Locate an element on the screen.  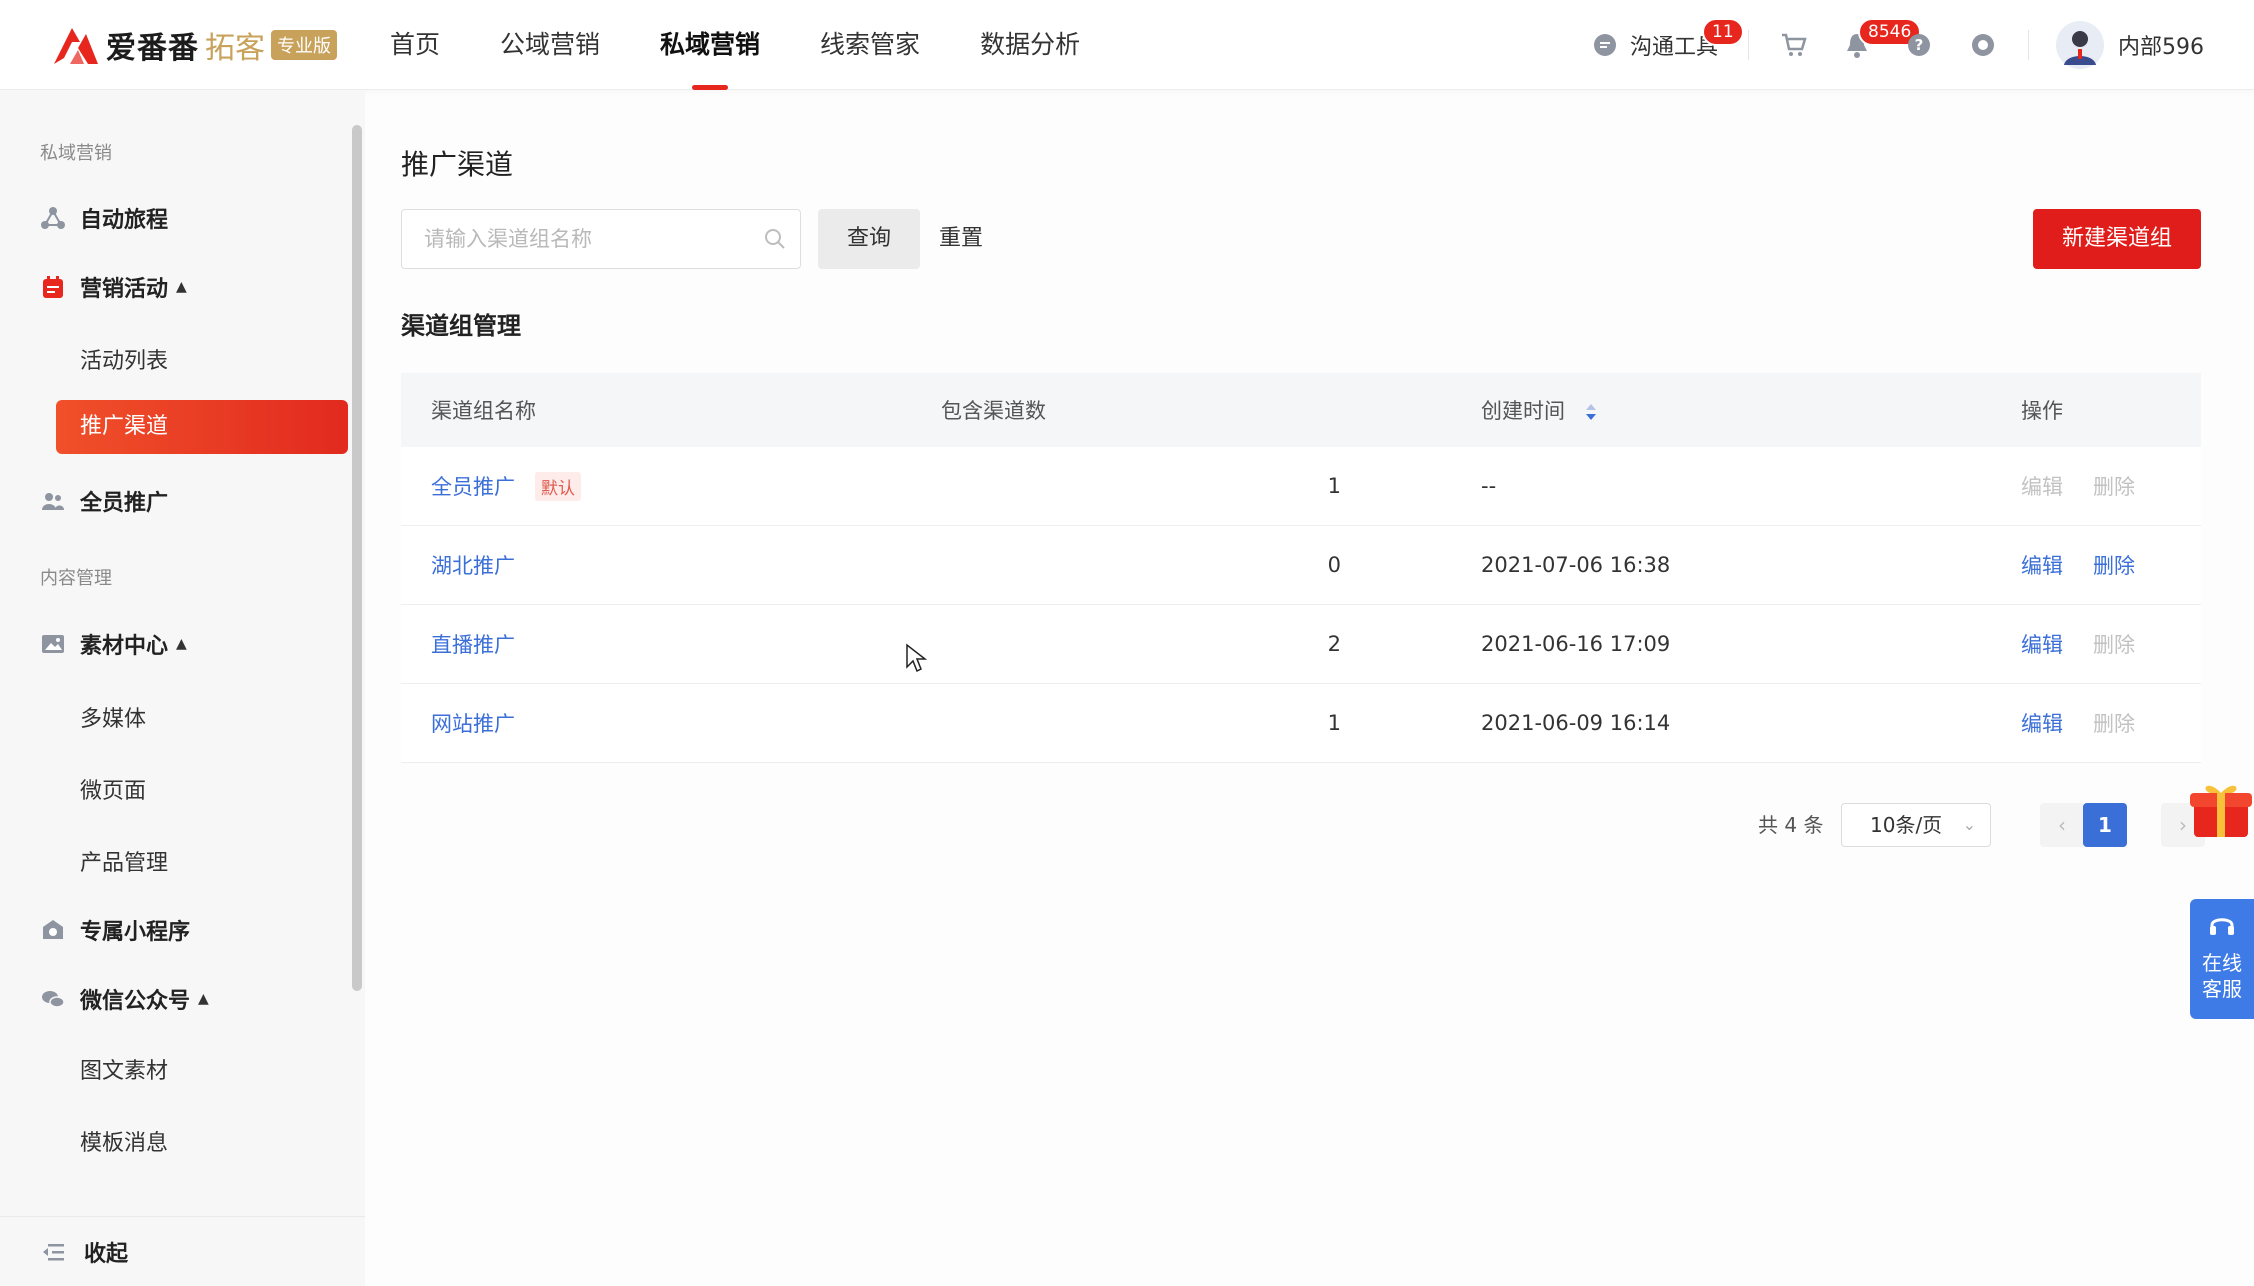
sidebar-item-label: 微信公众号 is located at coordinates (135, 1001).